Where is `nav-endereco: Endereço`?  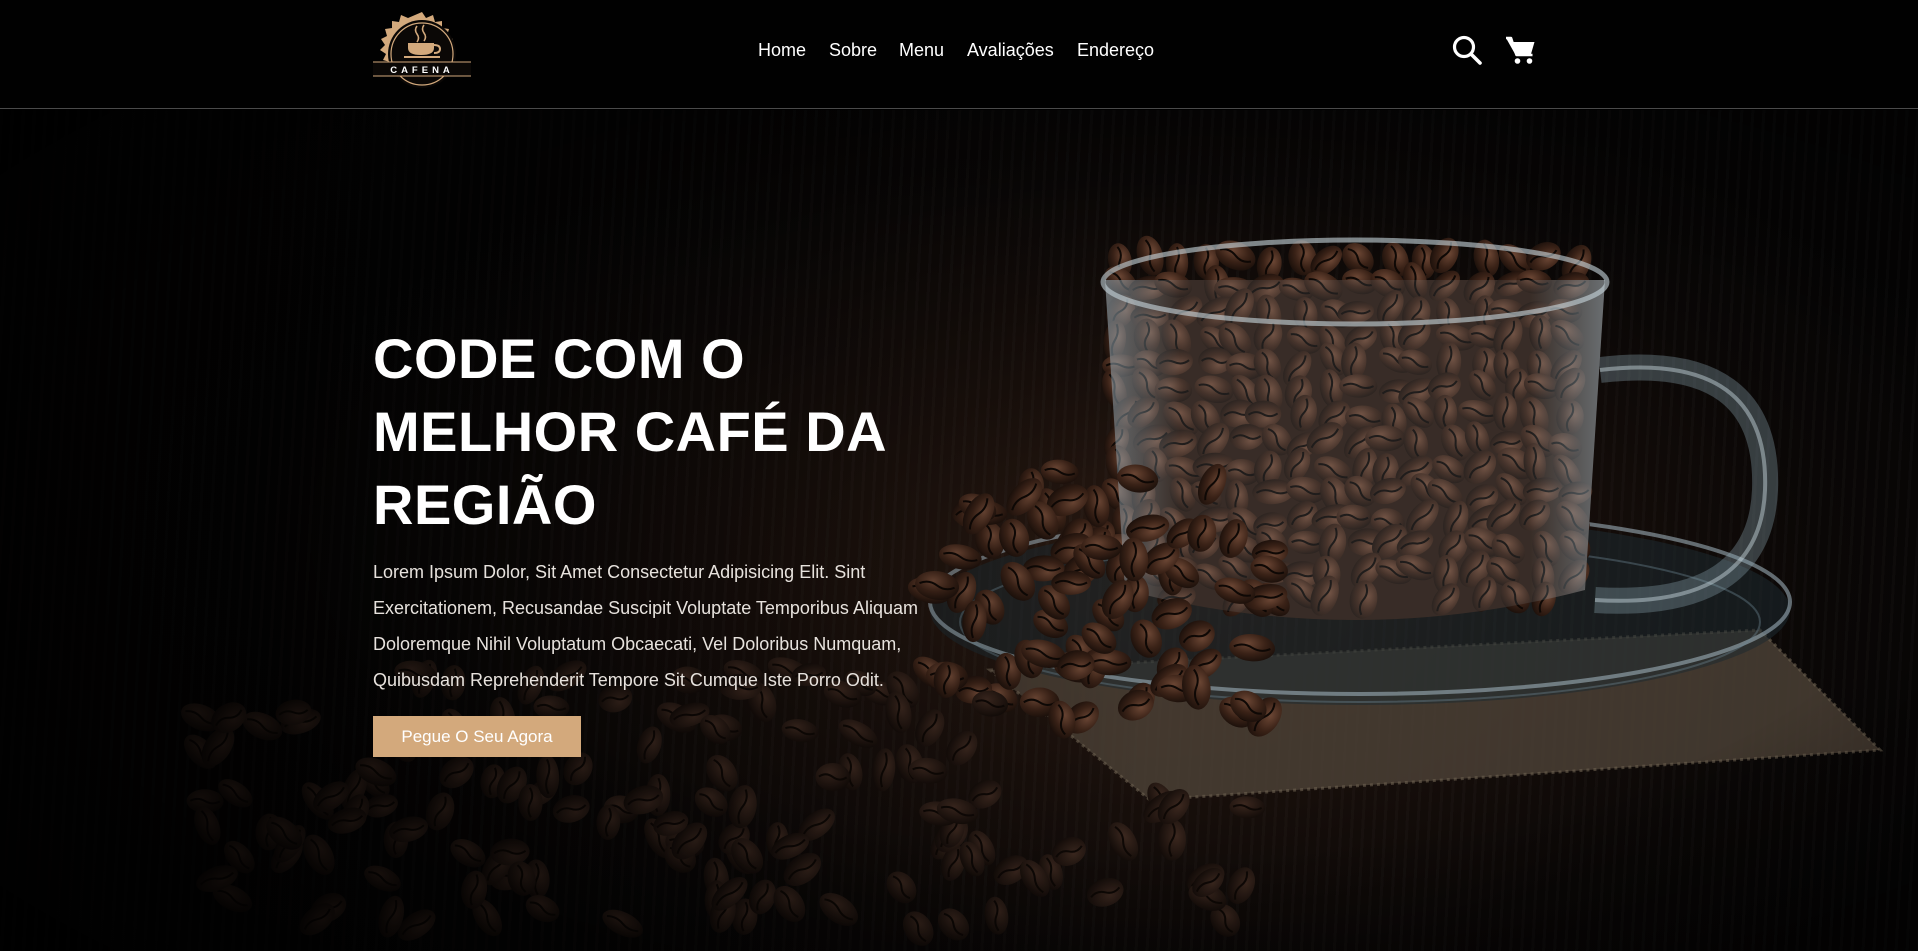 nav-endereco: Endereço is located at coordinates (1115, 50).